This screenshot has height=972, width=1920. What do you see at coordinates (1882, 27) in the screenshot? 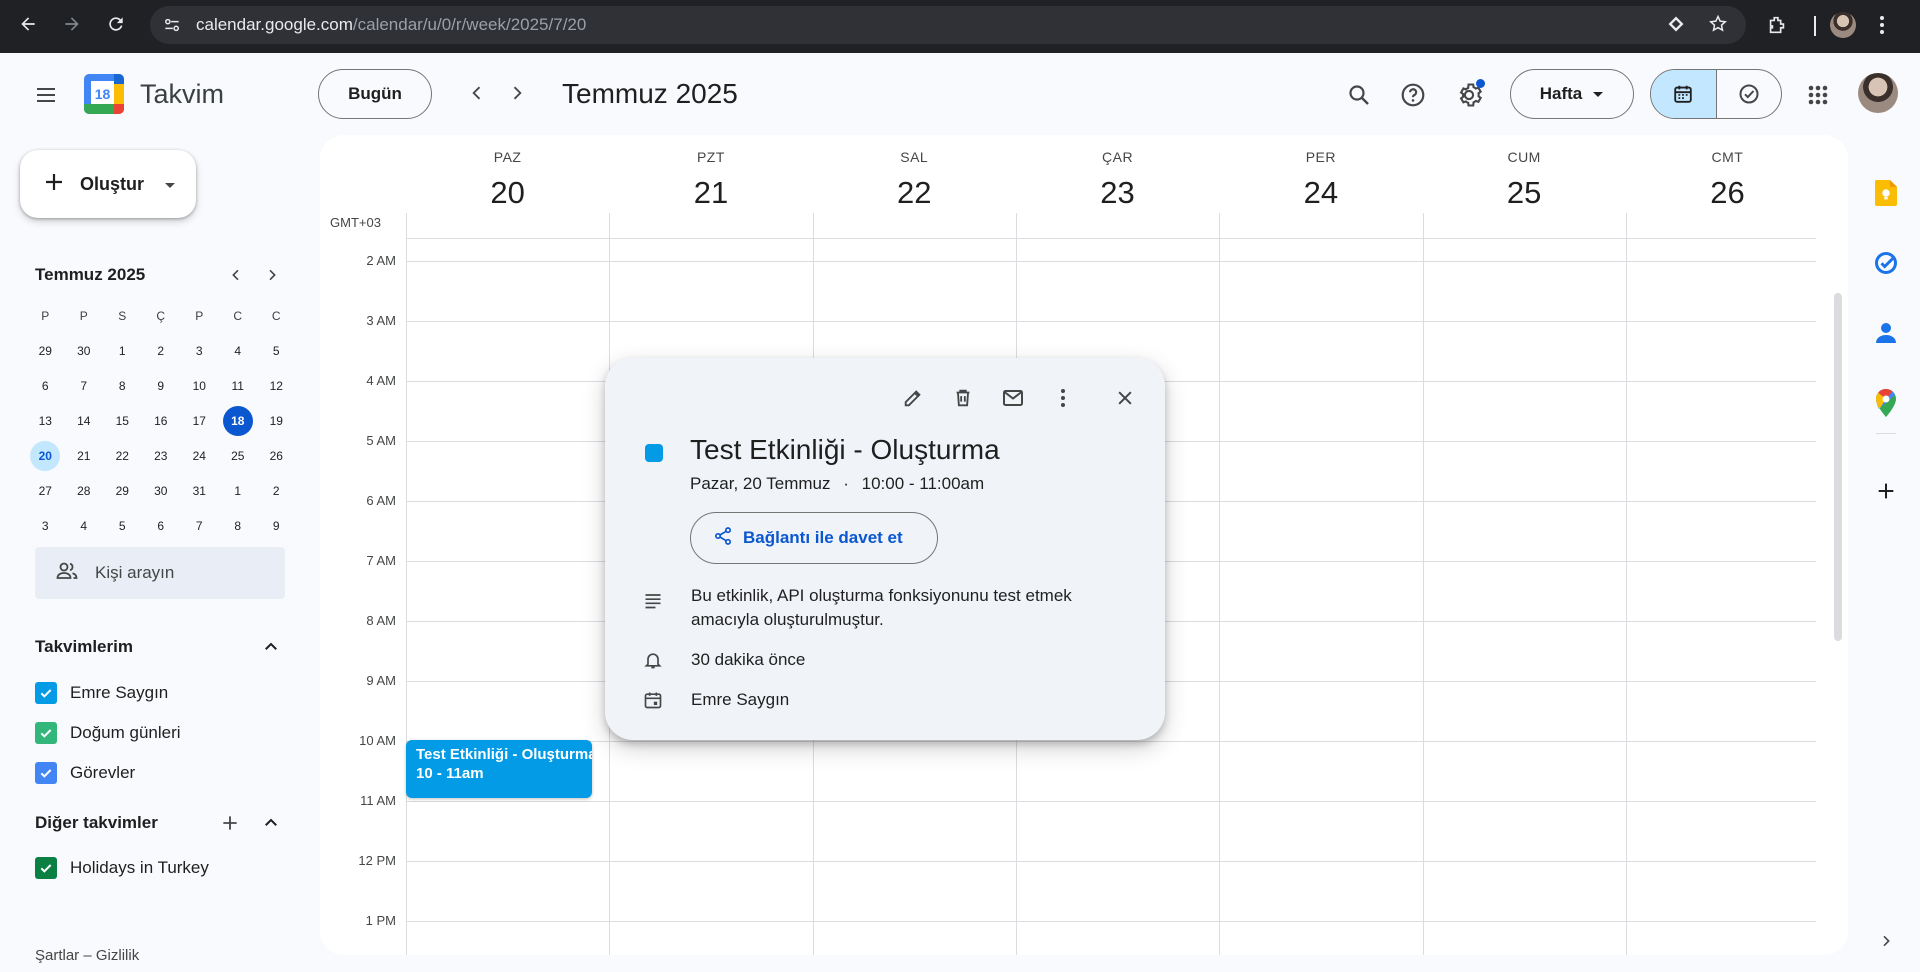
I see `chrome-menu-icon` at bounding box center [1882, 27].